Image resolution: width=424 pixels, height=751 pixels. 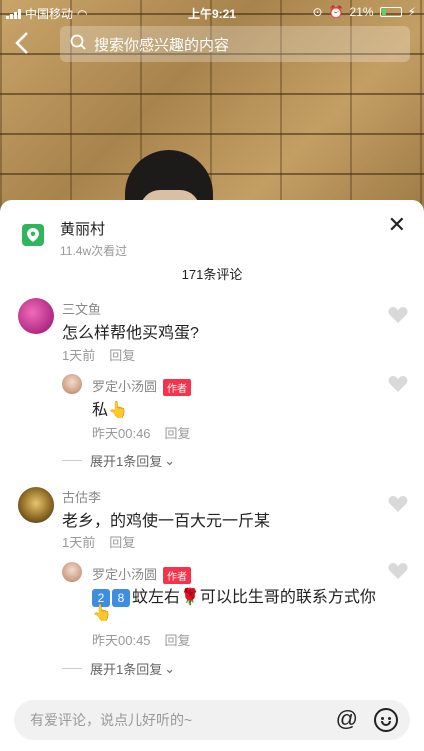 I want to click on search-icon, so click(x=78, y=44).